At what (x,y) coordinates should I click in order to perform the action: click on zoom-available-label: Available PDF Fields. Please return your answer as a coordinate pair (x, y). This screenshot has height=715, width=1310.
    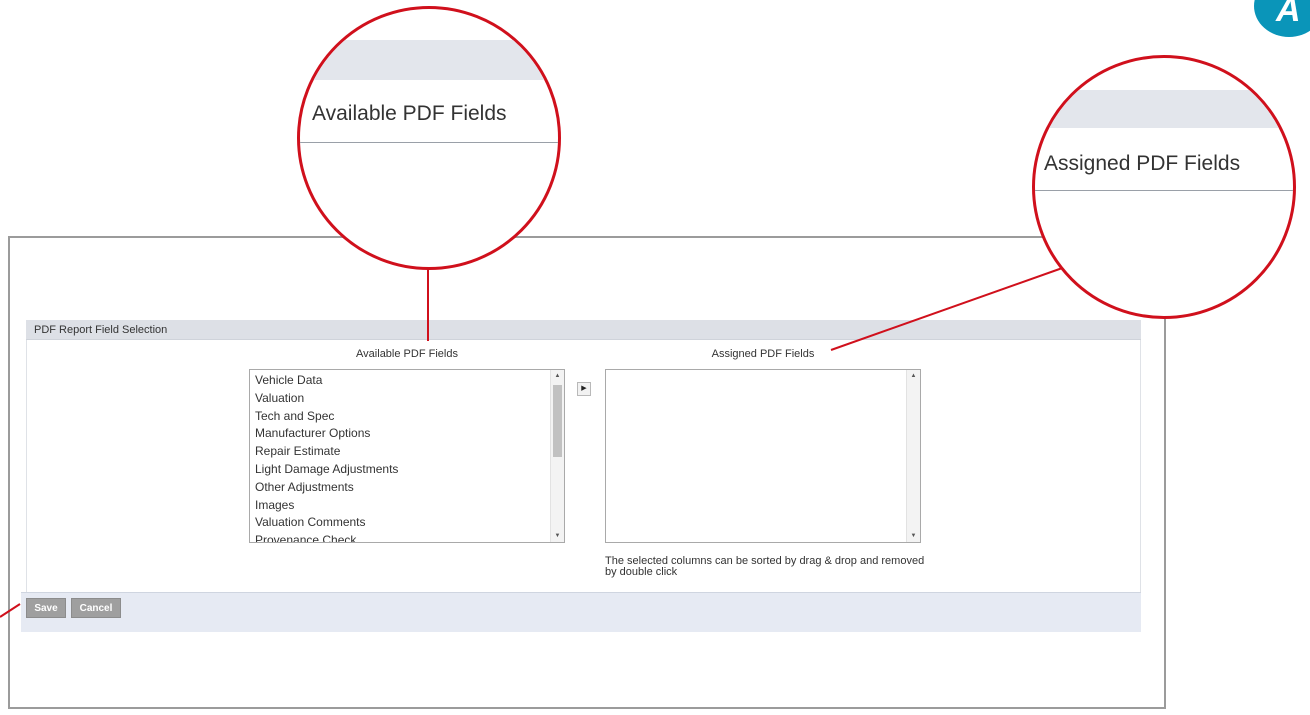
    Looking at the image, I should click on (409, 113).